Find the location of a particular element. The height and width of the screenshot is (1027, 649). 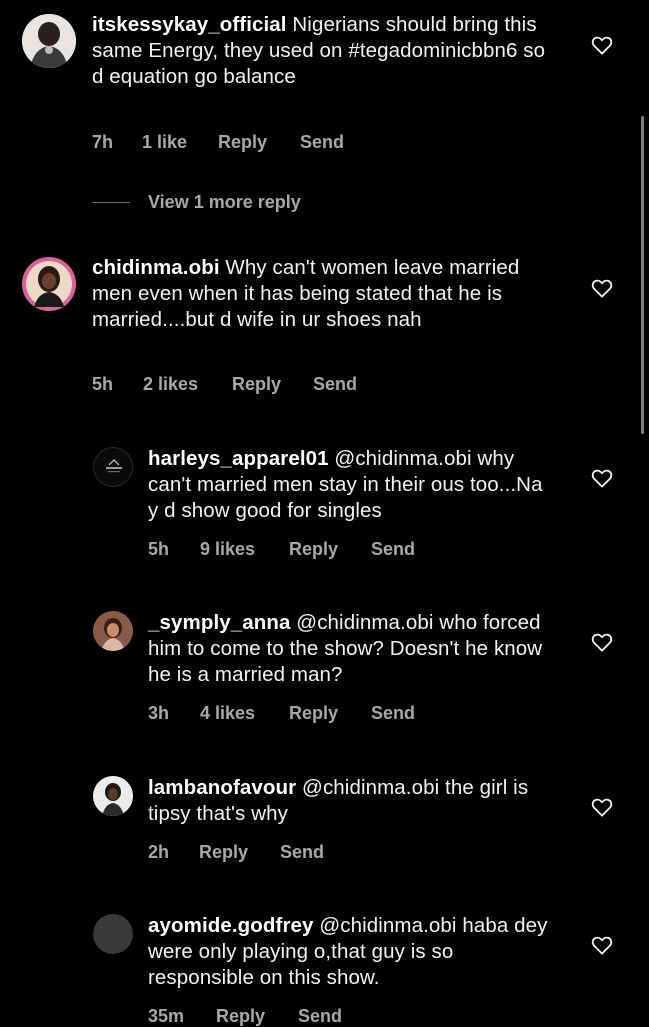

comment-username: ayomide.godfrey is located at coordinates (231, 925).